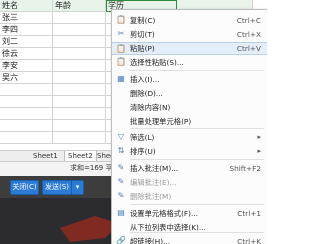 This screenshot has width=320, height=244. I want to click on menu-item: 📋 粘贴(P) Ctrl+V, so click(189, 48).